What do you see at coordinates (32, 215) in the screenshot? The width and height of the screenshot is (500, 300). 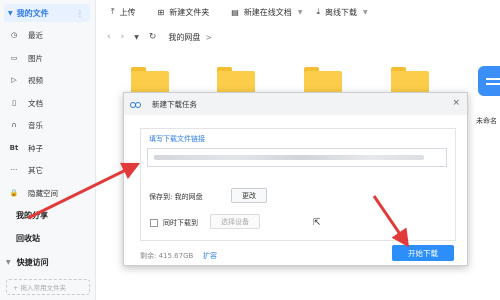 I see `sidebar-my-share: 我的分享` at bounding box center [32, 215].